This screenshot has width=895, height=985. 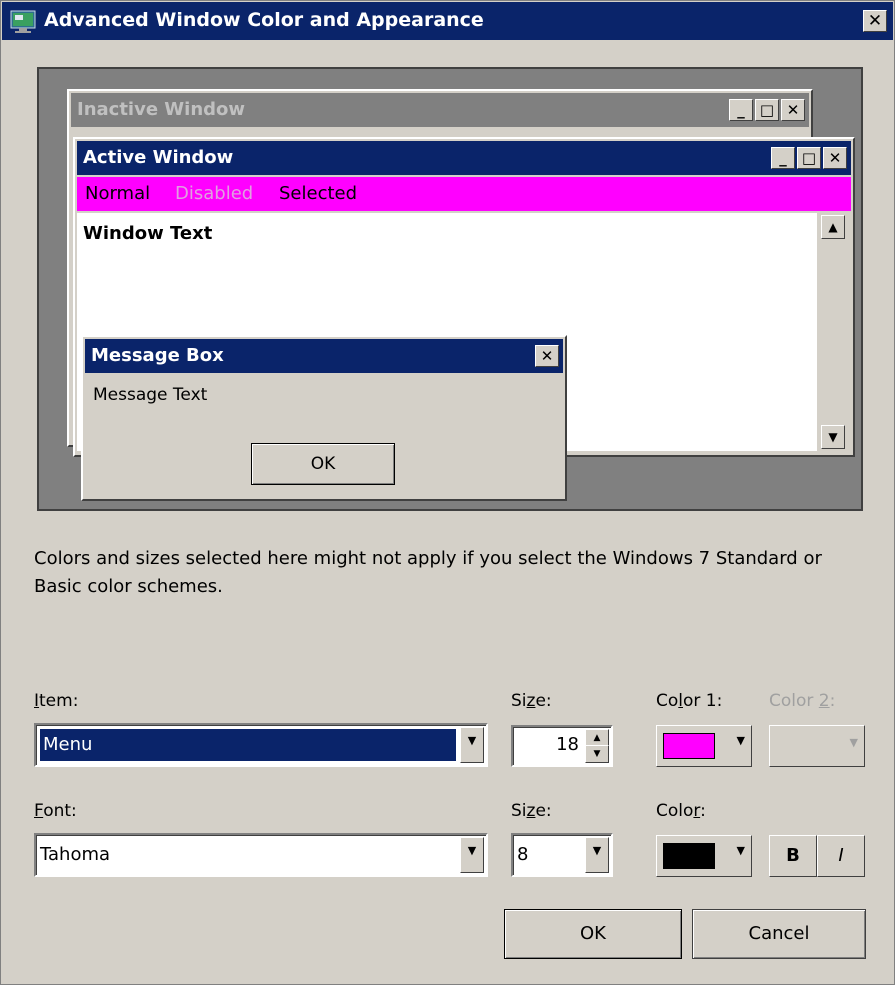 What do you see at coordinates (157, 355) in the screenshot?
I see `message-box-title: Message Box` at bounding box center [157, 355].